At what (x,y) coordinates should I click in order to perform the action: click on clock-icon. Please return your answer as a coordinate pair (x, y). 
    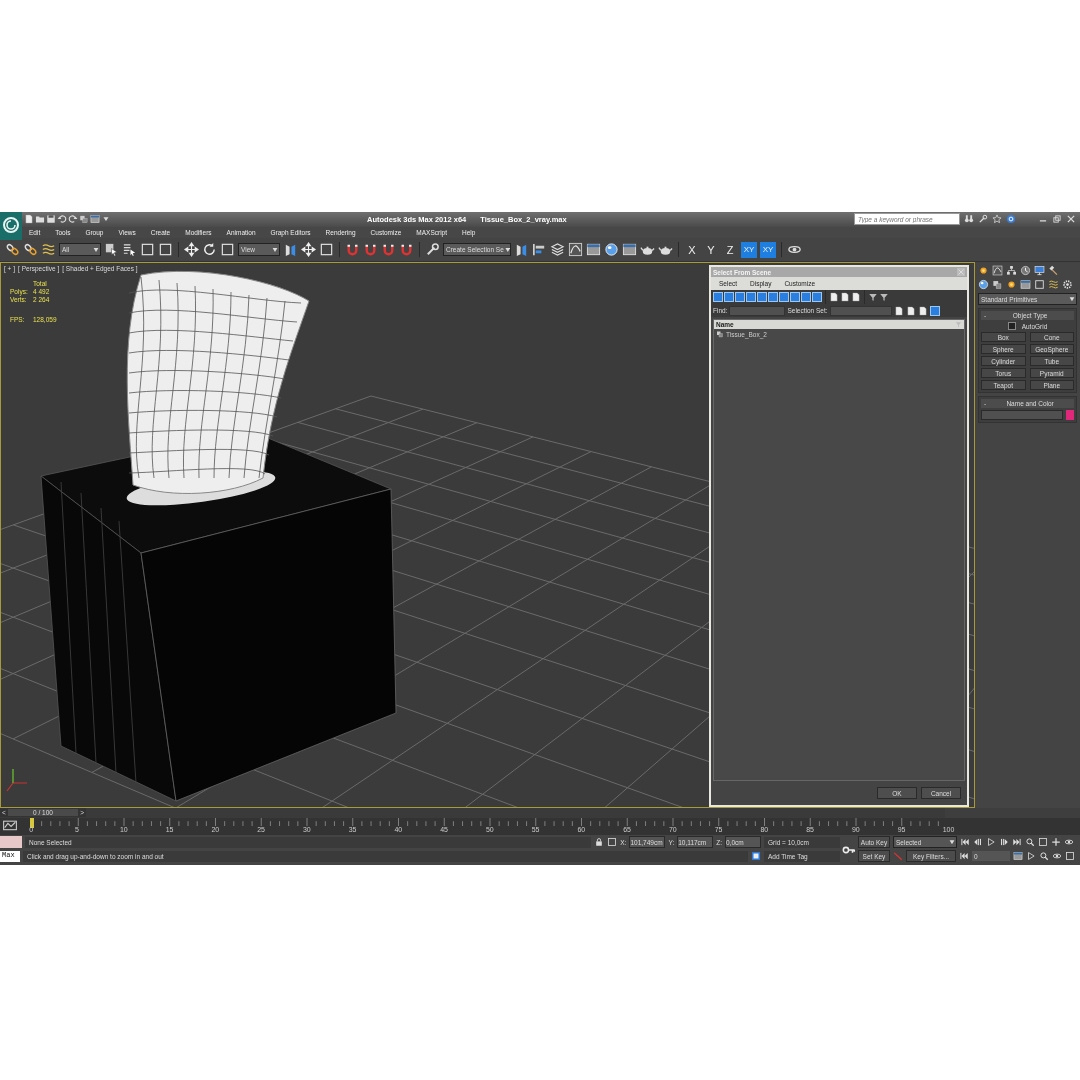
    Looking at the image, I should click on (1025, 270).